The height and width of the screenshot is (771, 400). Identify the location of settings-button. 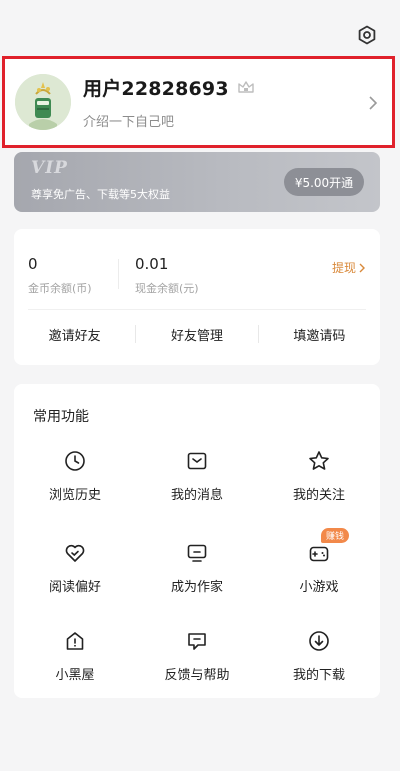
(367, 35).